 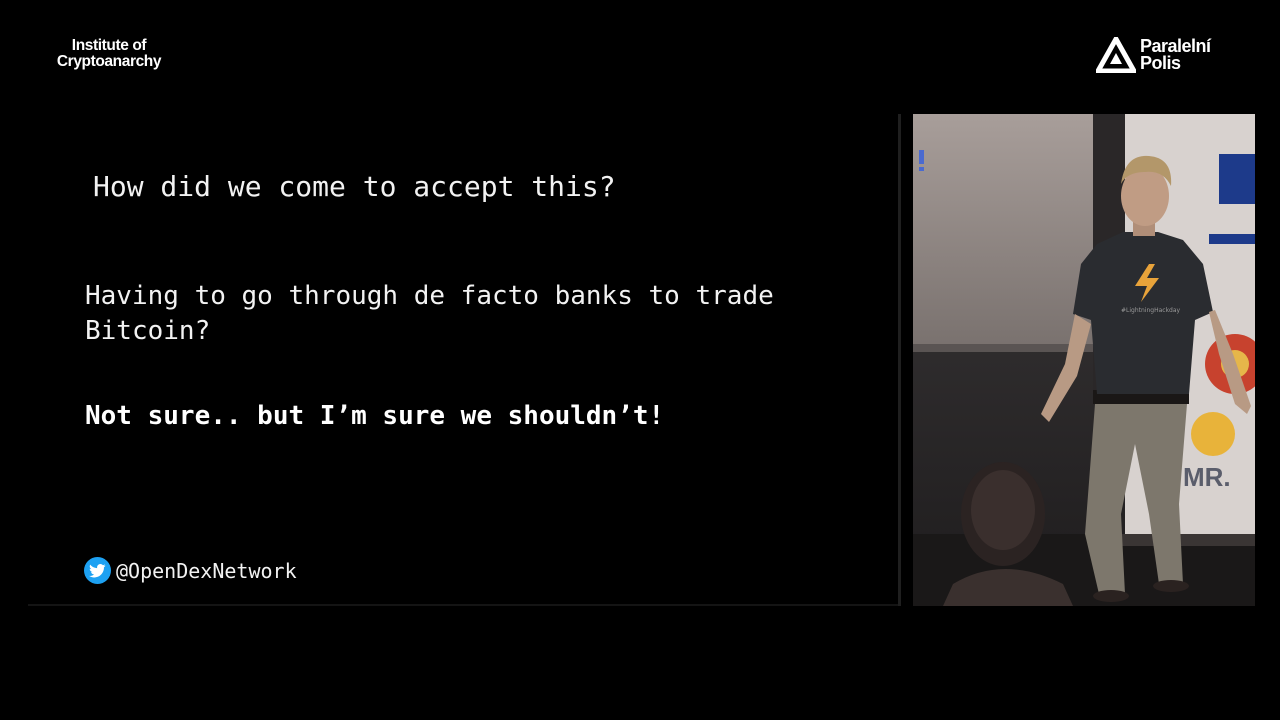 What do you see at coordinates (1116, 55) in the screenshot?
I see `paralelni-polis-triangle-icon` at bounding box center [1116, 55].